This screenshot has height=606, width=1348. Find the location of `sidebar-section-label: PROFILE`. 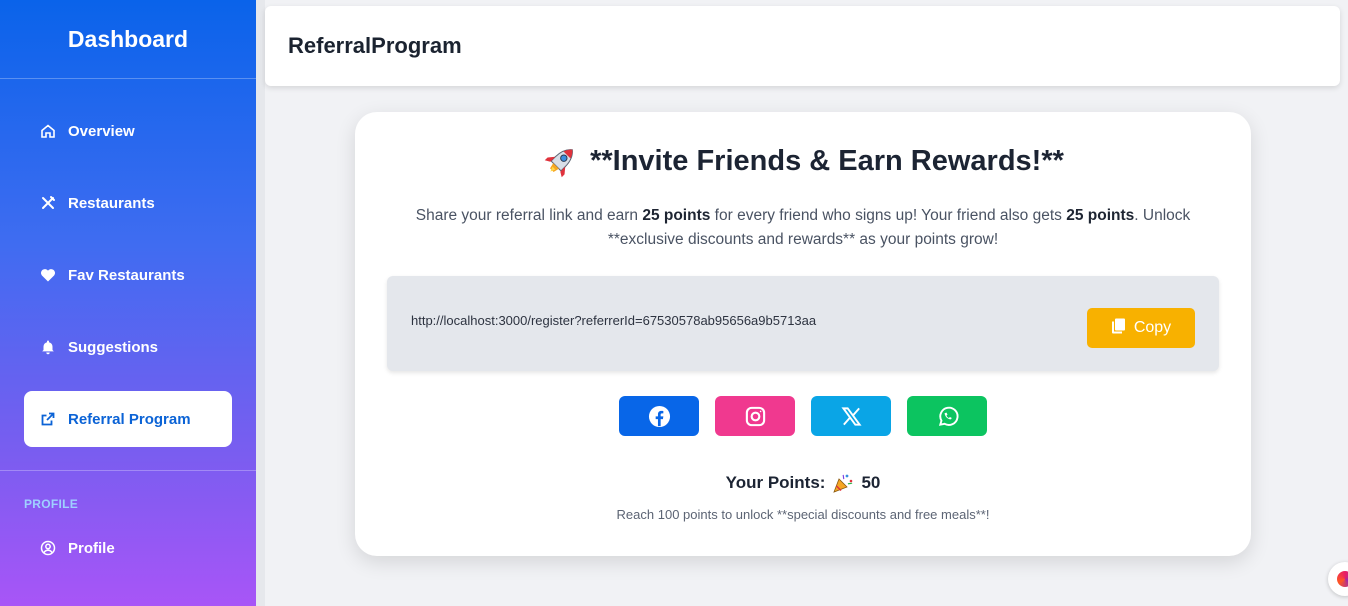

sidebar-section-label: PROFILE is located at coordinates (51, 504).